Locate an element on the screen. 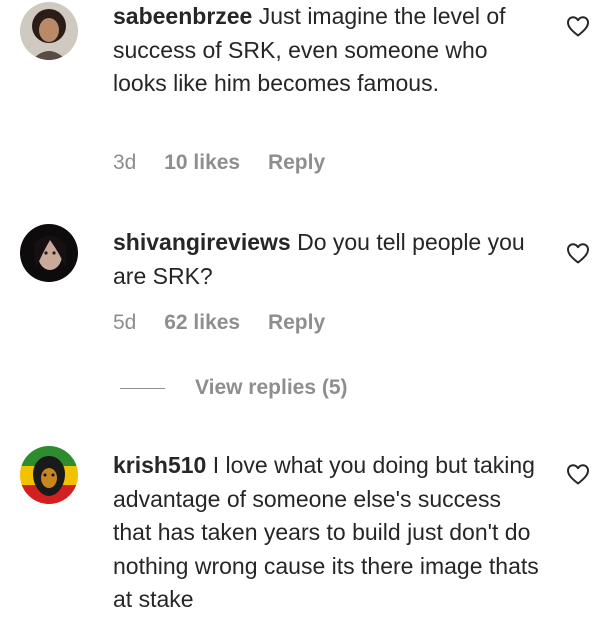 Image resolution: width=612 pixels, height=620 pixels. comment-meta: 3d 10 likes Reply is located at coordinates (230, 163).